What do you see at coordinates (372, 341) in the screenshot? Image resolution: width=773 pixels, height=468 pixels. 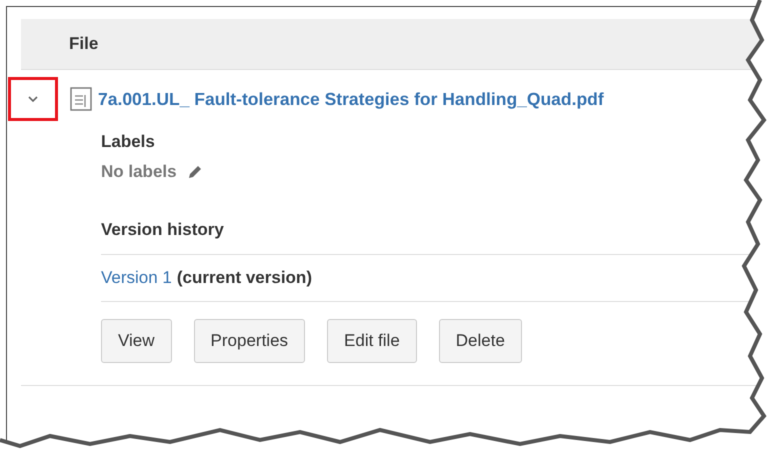 I see `action-button: Edit file` at bounding box center [372, 341].